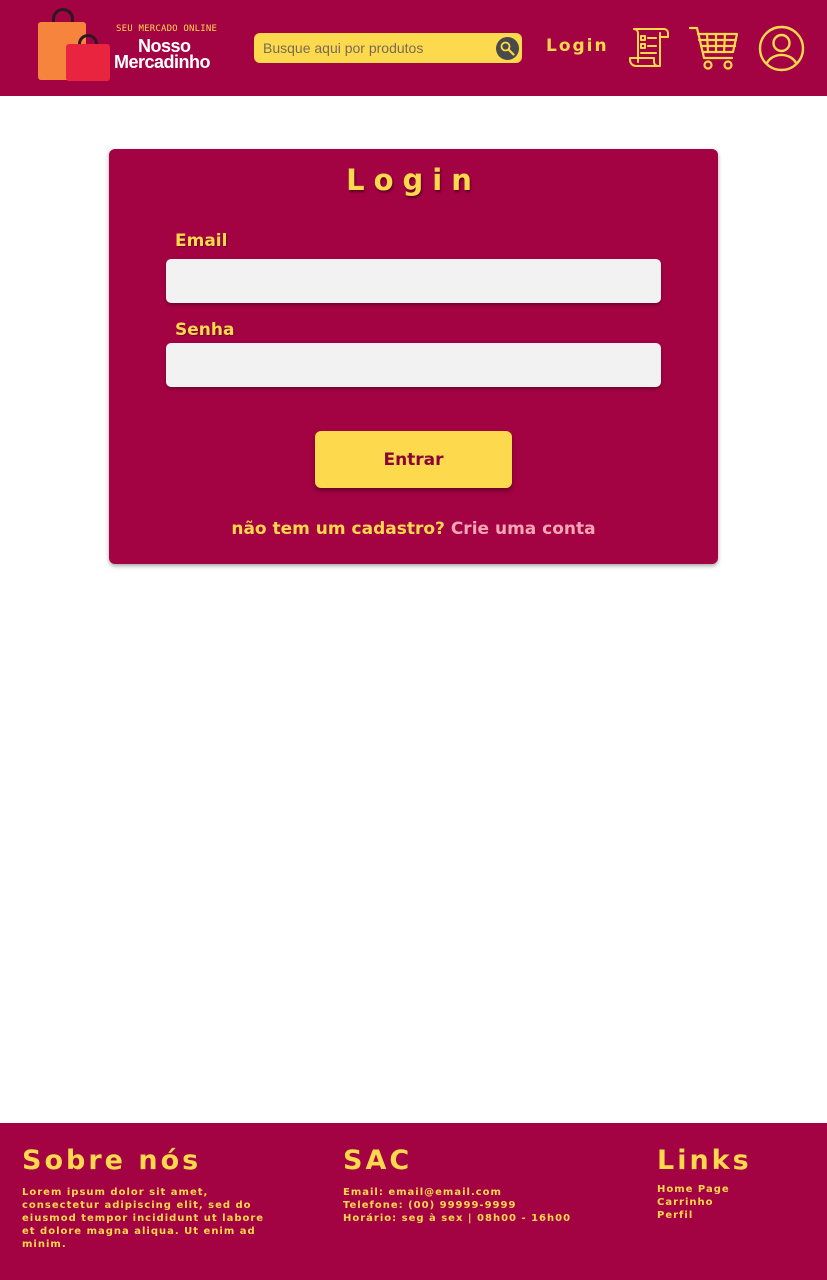 The height and width of the screenshot is (1280, 827). Describe the element at coordinates (88, 62) in the screenshot. I see `shopping-bag-front-icon` at that location.